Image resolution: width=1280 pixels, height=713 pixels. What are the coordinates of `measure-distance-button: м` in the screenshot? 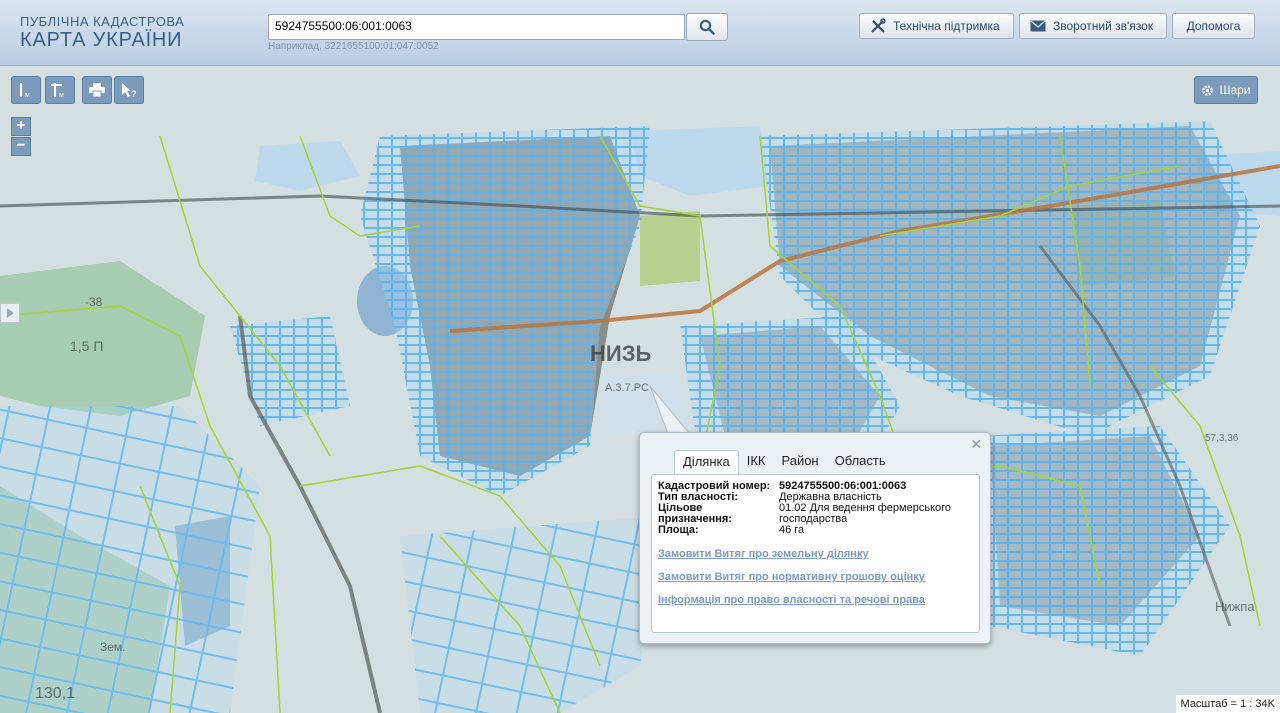 It's located at (26, 90).